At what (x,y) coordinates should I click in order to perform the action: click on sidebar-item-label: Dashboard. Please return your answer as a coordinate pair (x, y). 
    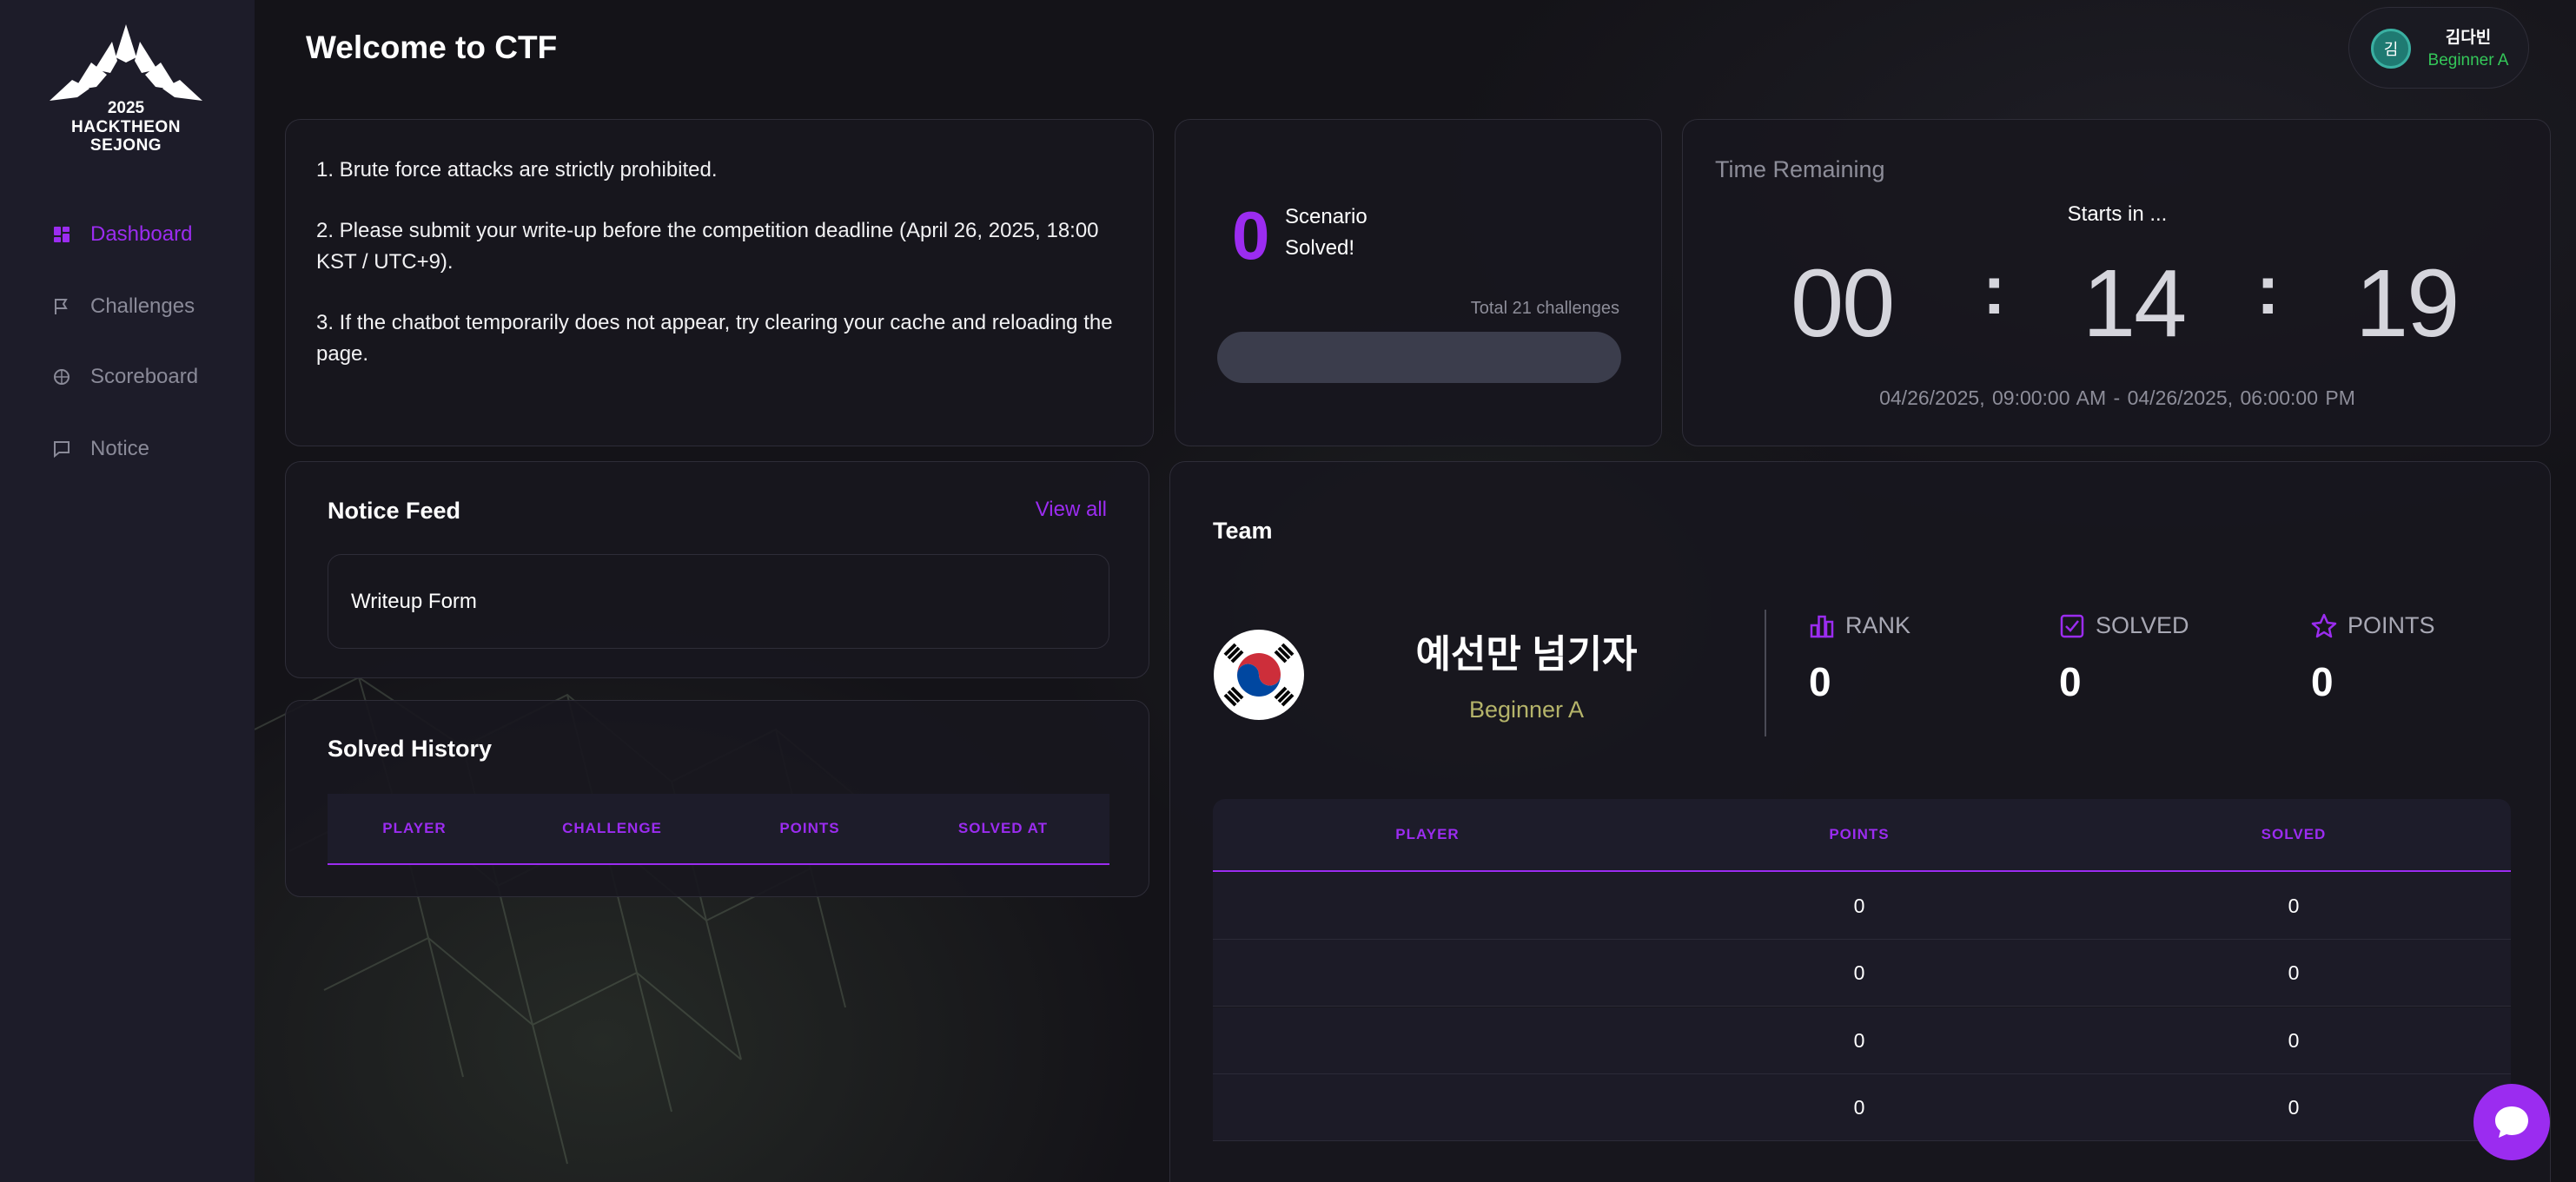
    Looking at the image, I should click on (141, 234).